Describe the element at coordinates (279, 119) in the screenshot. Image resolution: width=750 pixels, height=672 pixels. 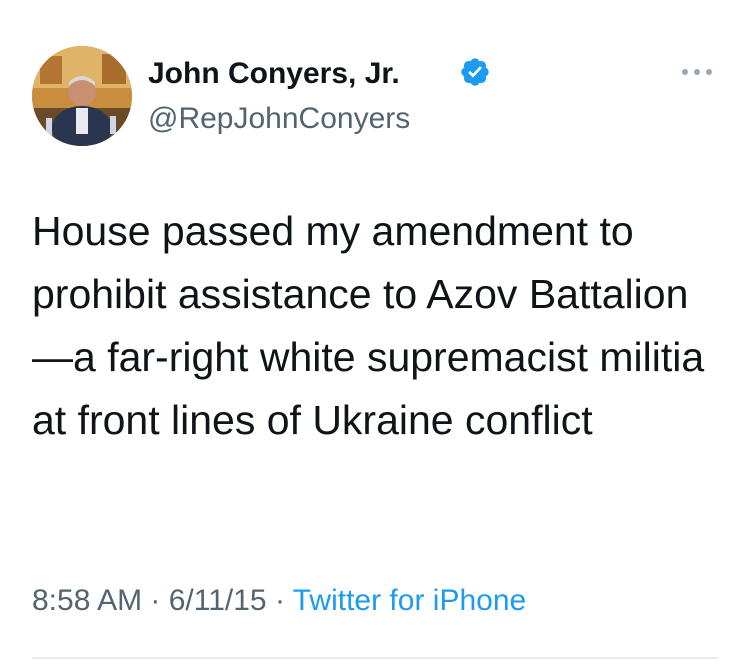
I see `user-handle: @RepJohnConyers` at that location.